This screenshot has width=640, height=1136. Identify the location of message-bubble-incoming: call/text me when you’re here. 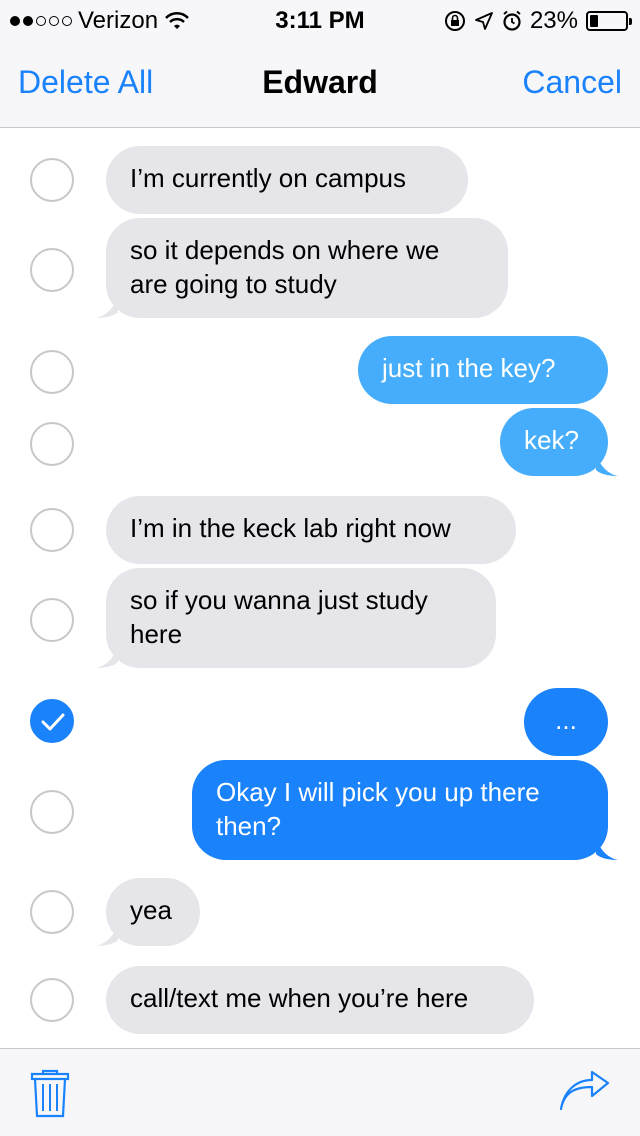
(320, 1000).